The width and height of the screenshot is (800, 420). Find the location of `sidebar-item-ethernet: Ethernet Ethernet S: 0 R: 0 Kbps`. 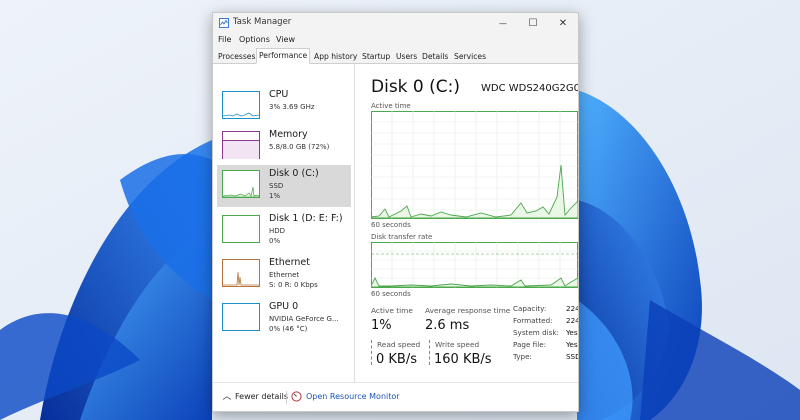

sidebar-item-ethernet: Ethernet Ethernet S: 0 R: 0 Kbps is located at coordinates (284, 275).